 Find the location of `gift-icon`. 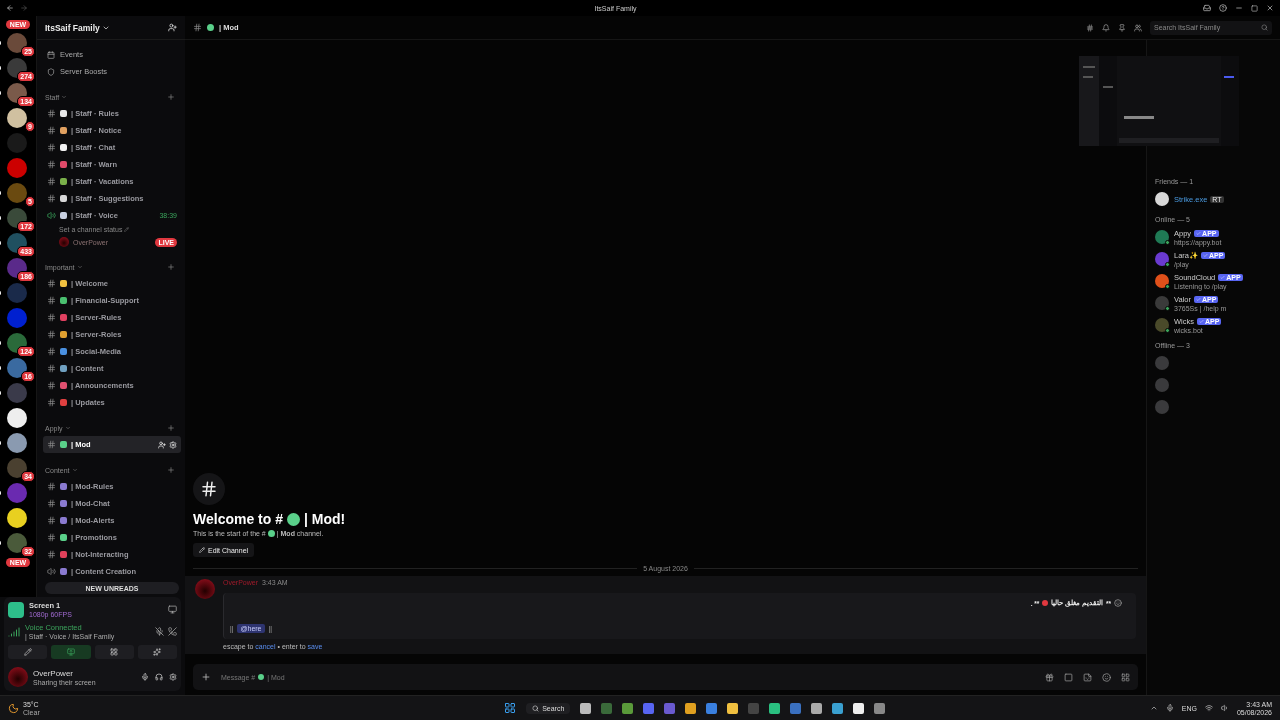

gift-icon is located at coordinates (1049, 677).